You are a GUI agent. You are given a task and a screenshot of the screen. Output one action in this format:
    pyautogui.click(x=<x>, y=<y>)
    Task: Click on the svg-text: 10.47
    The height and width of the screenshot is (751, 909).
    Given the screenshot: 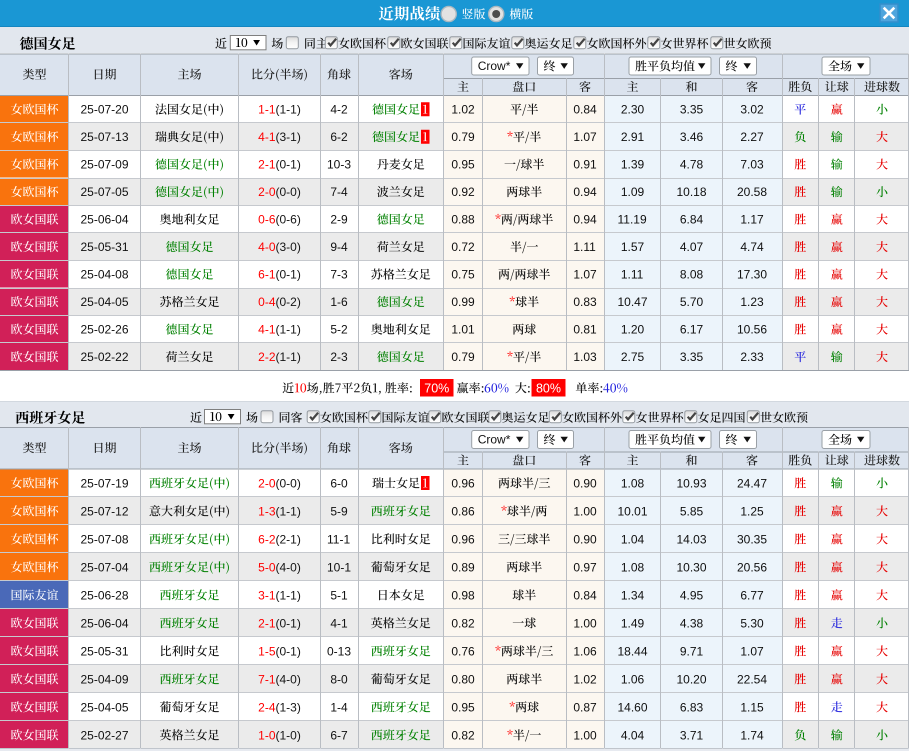 What is the action you would take?
    pyautogui.click(x=632, y=302)
    